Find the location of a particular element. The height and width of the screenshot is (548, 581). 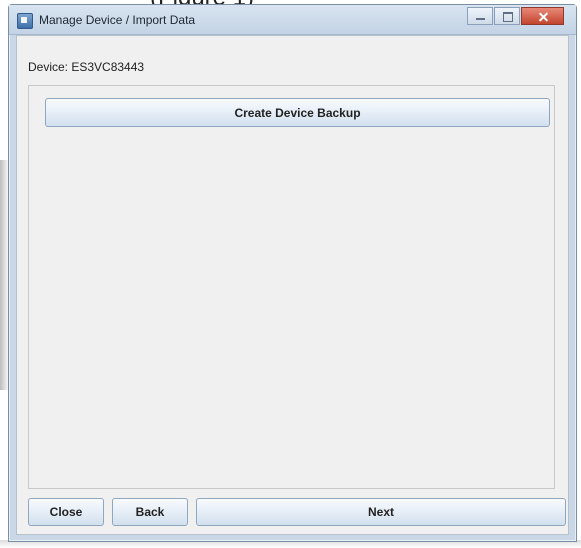

window-controls is located at coordinates (515, 16).